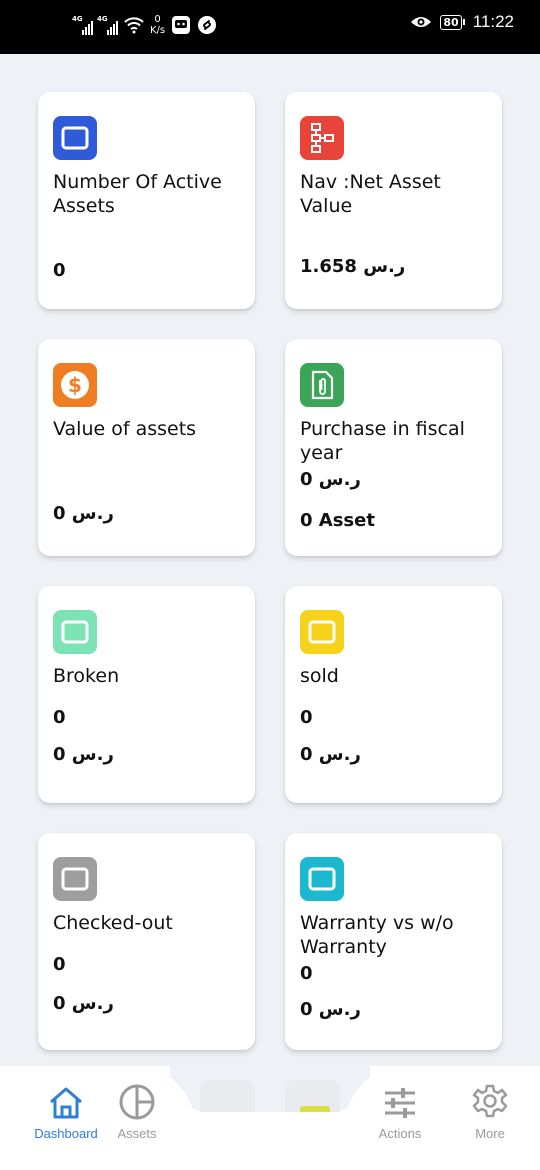 The width and height of the screenshot is (540, 1170). I want to click on card-checked-out: Checked-out 0 0 ر.س, so click(146, 941).